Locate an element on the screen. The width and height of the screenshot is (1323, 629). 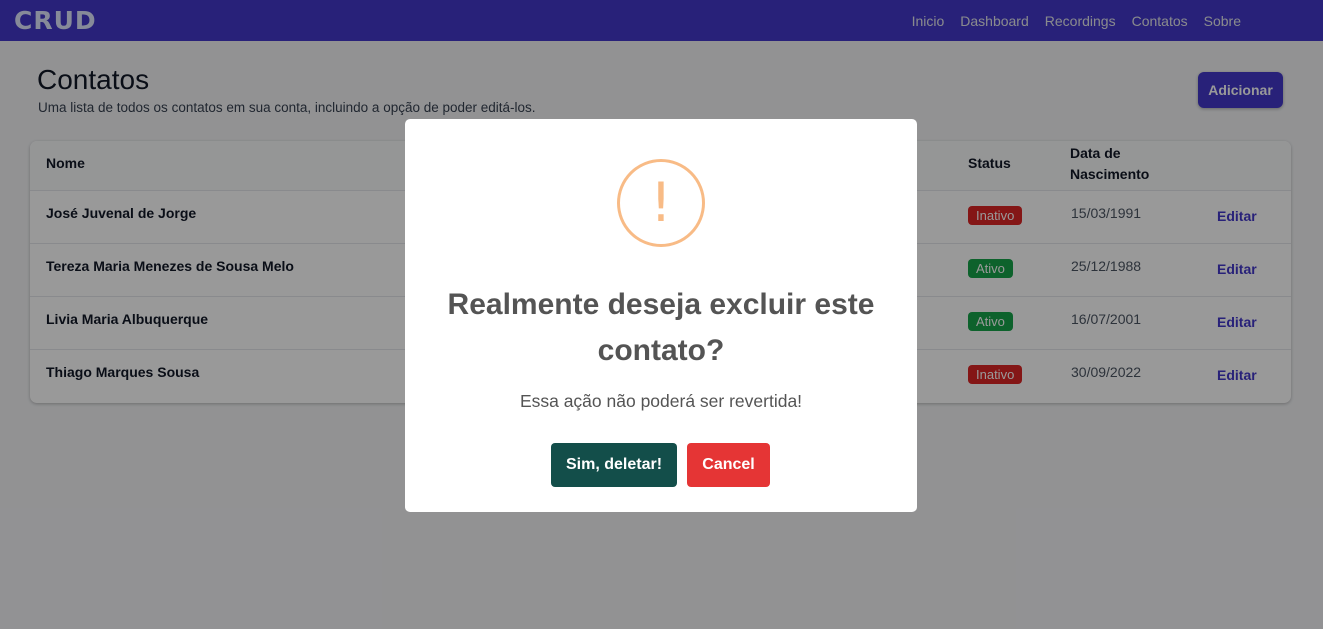
cancel-button: Cancel is located at coordinates (728, 465).